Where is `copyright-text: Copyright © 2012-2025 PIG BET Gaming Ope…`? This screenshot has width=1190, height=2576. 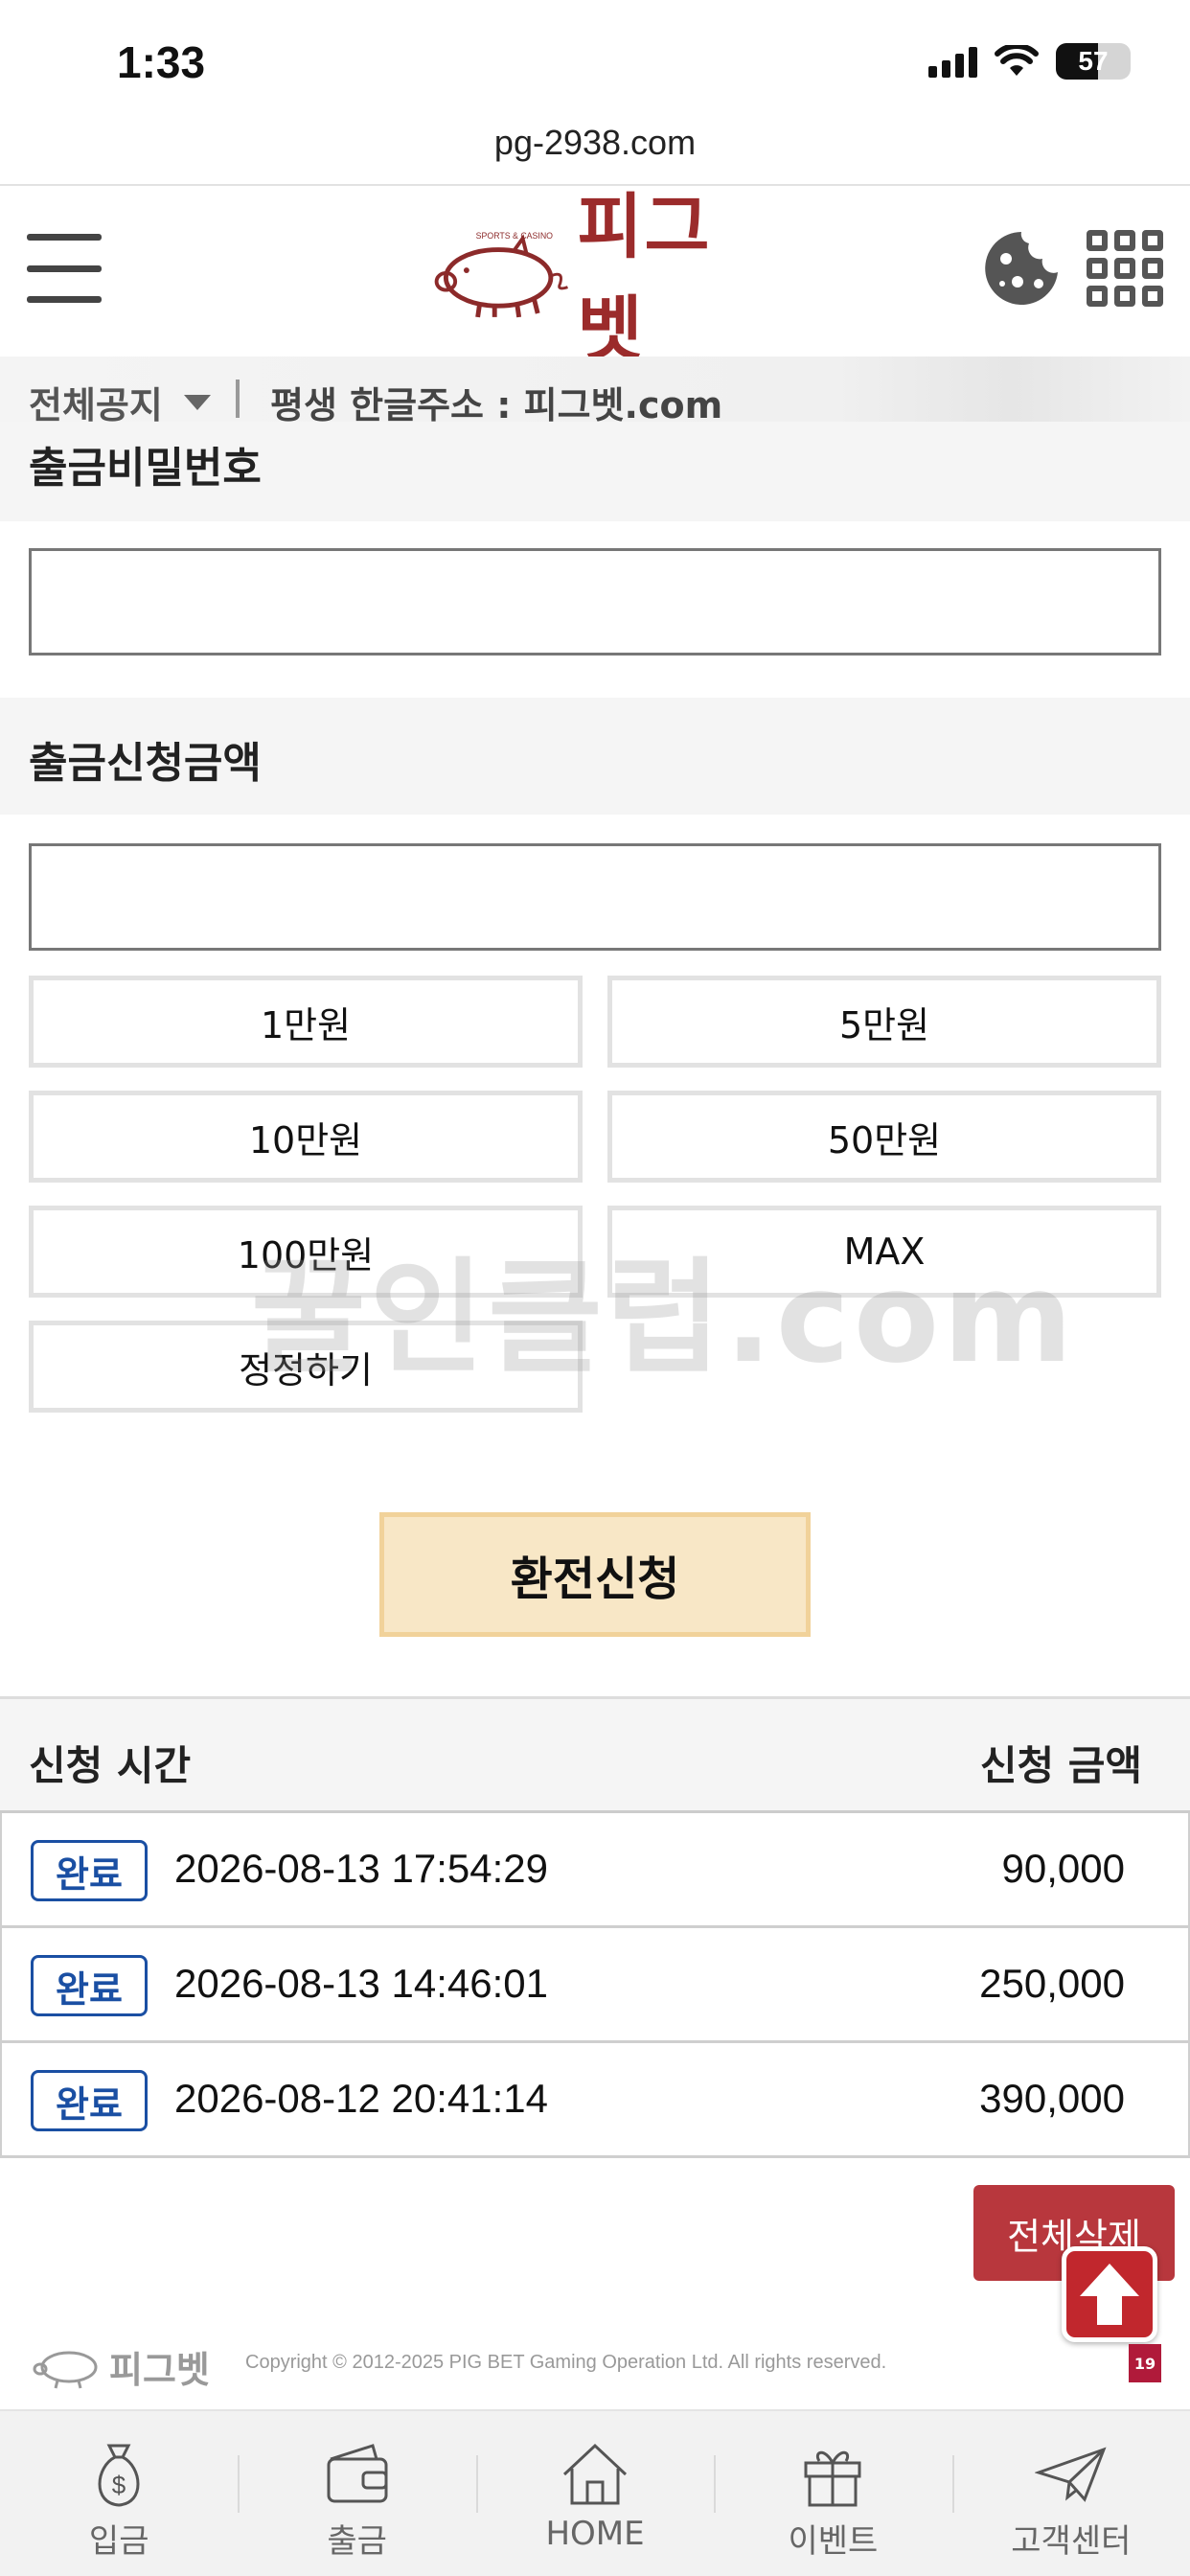 copyright-text: Copyright © 2012-2025 PIG BET Gaming Ope… is located at coordinates (566, 2363).